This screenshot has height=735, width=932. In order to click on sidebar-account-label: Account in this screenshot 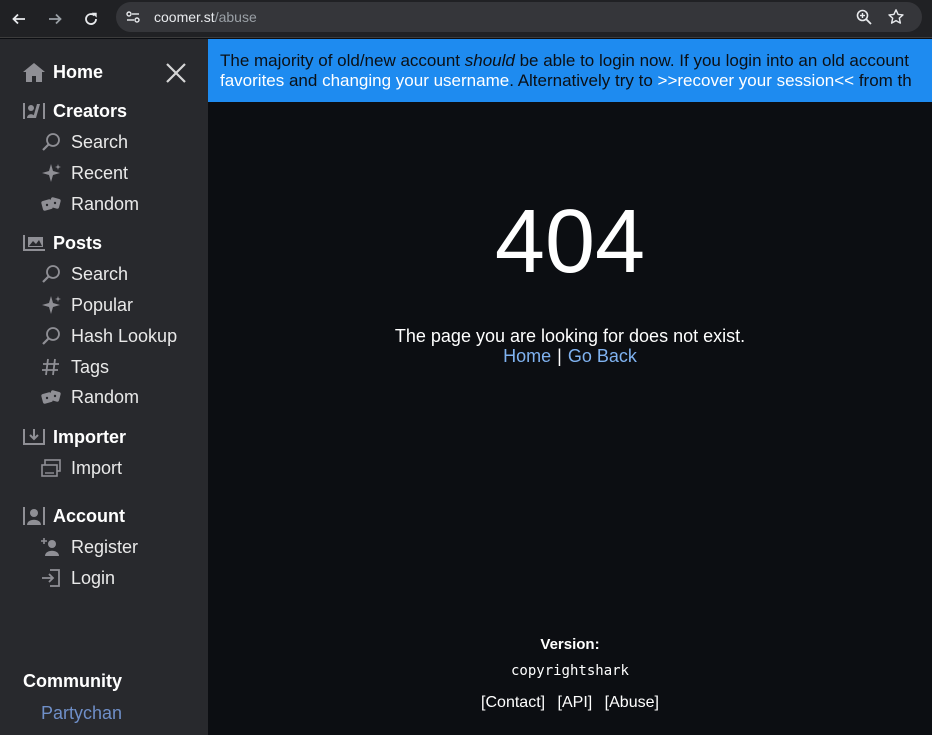, I will do `click(89, 515)`.